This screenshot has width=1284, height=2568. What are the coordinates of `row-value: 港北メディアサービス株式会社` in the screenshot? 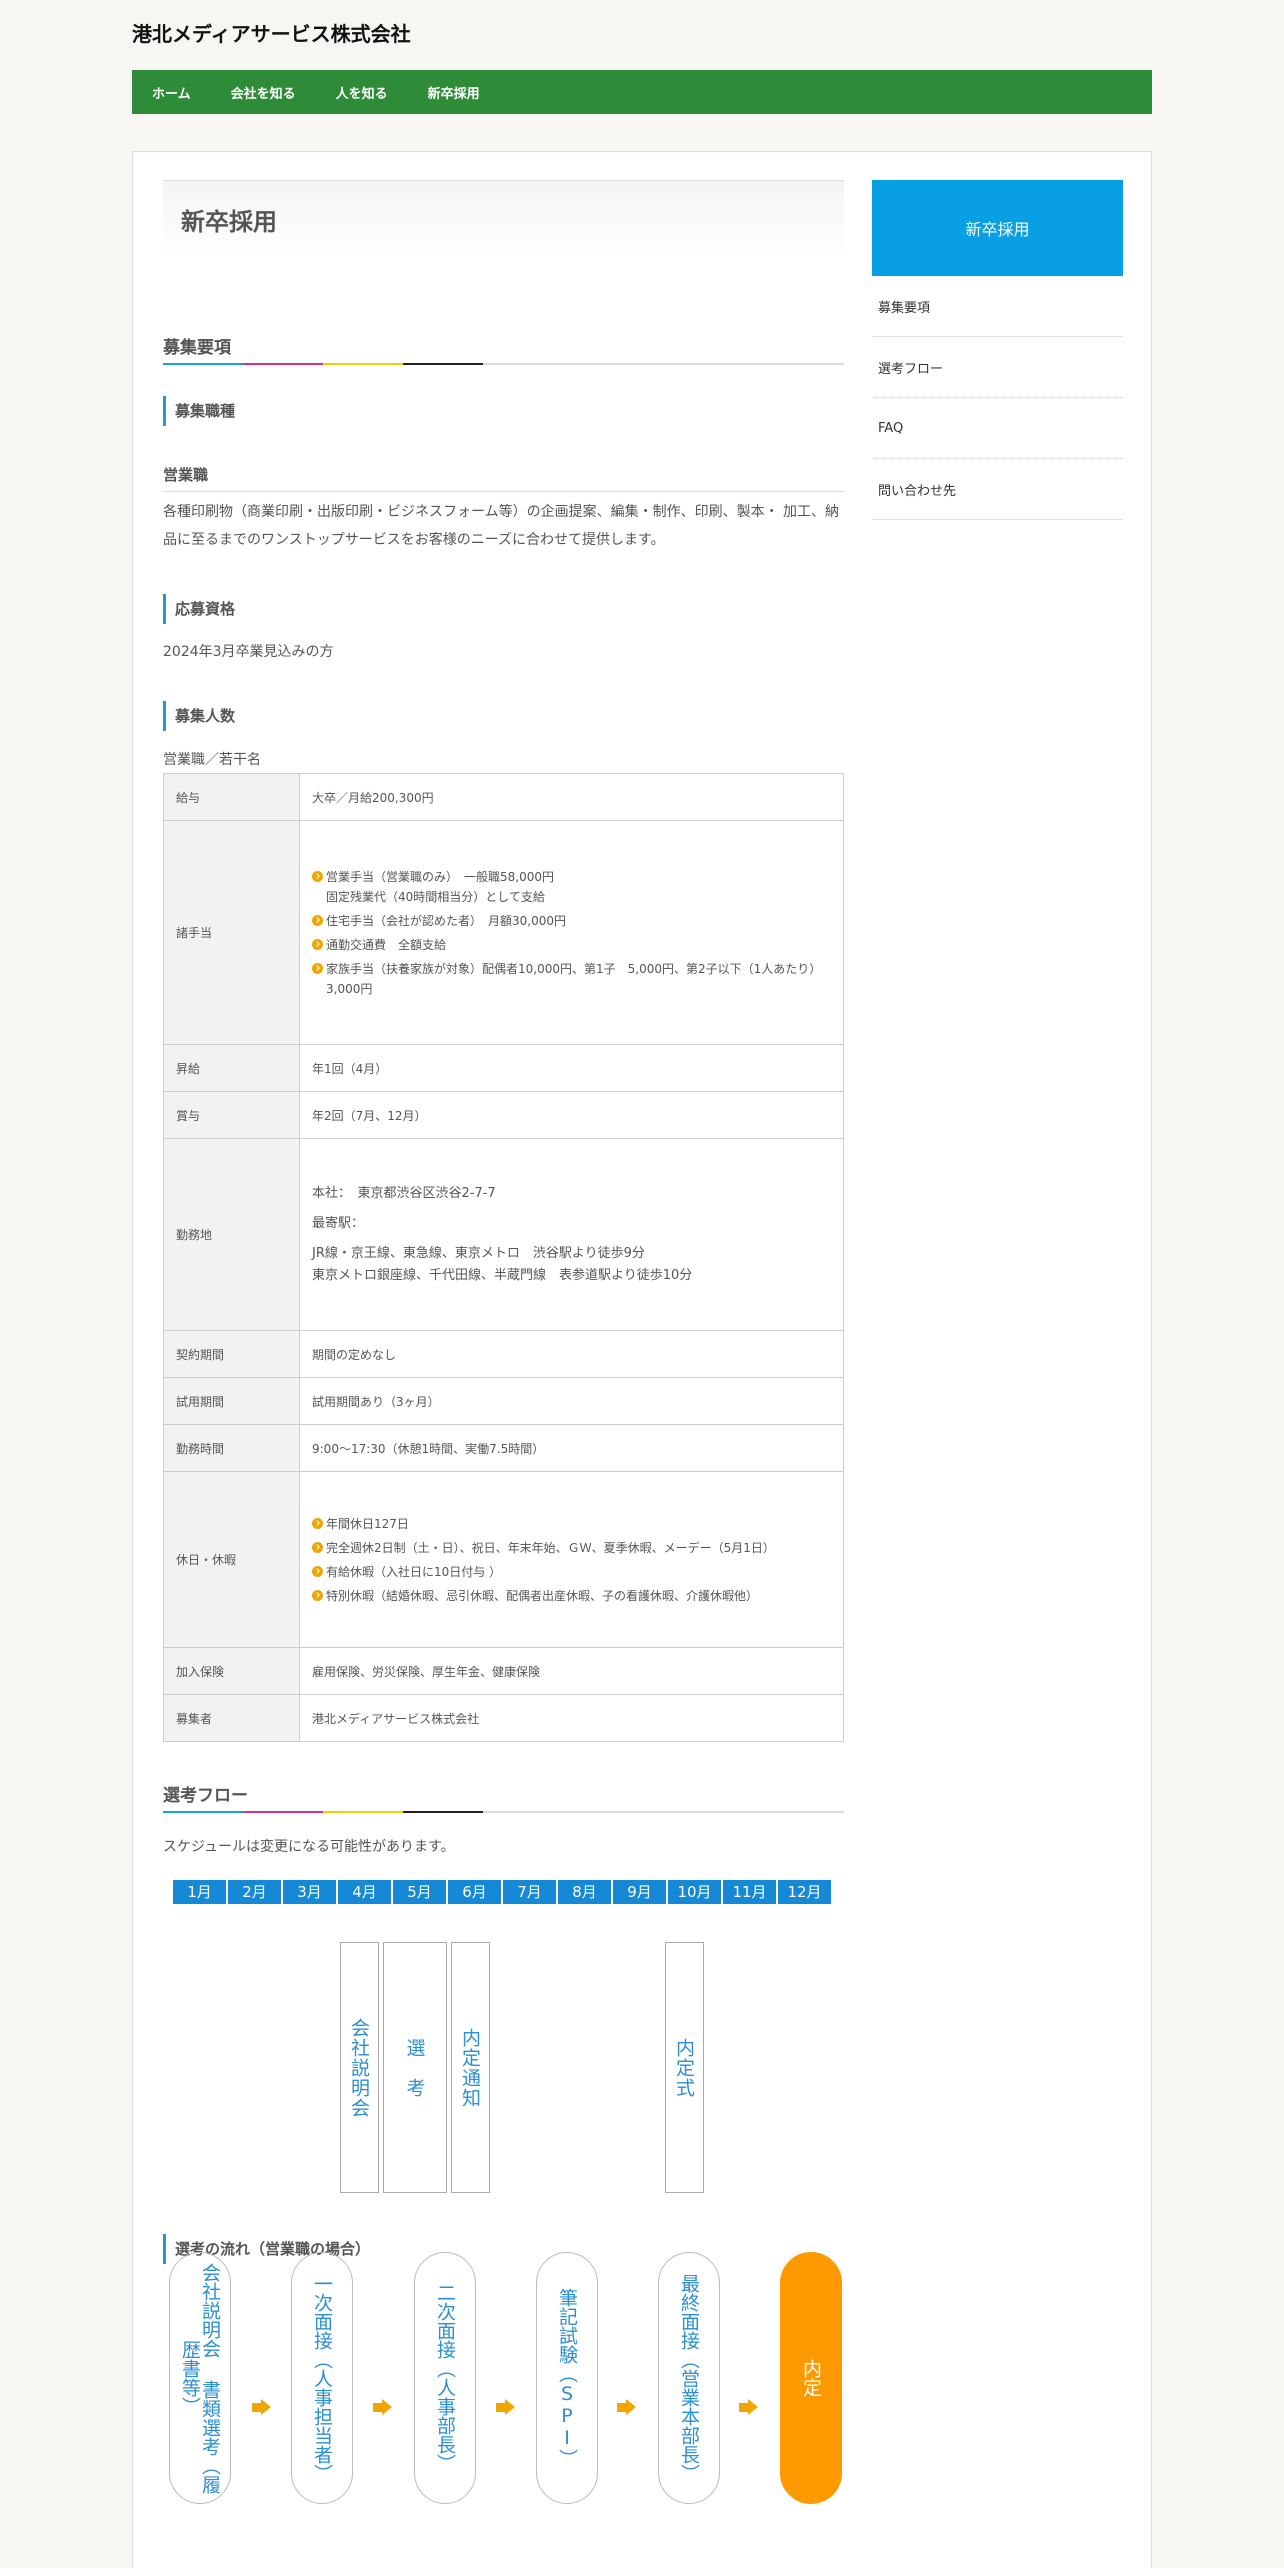 It's located at (571, 1718).